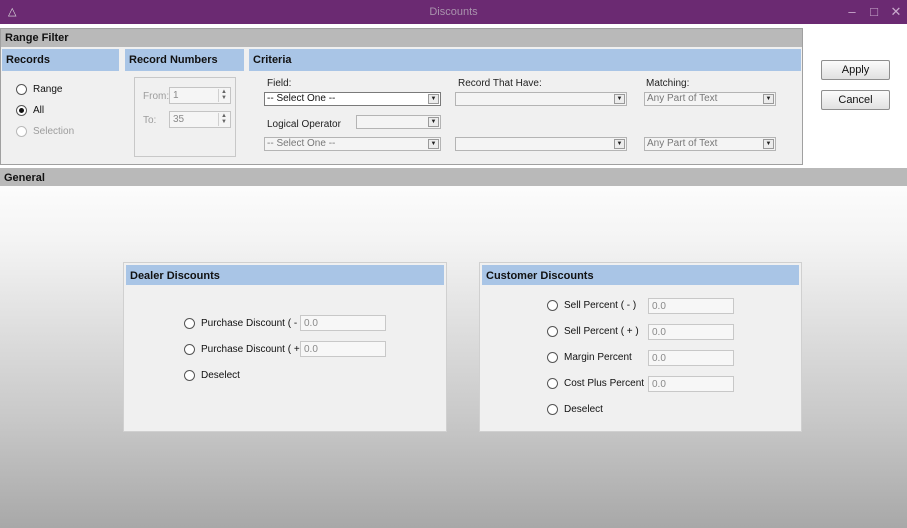 This screenshot has height=528, width=907. What do you see at coordinates (541, 144) in the screenshot?
I see `record-that-have-select-2: ▼` at bounding box center [541, 144].